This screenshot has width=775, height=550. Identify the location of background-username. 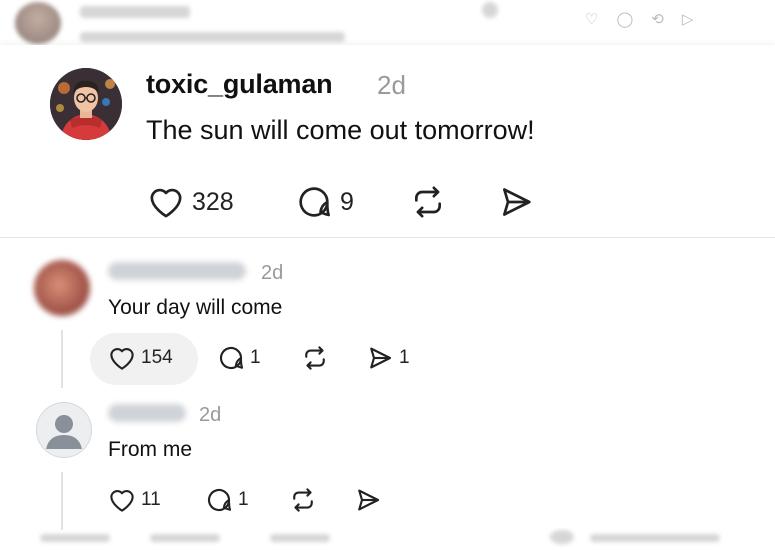
(135, 12).